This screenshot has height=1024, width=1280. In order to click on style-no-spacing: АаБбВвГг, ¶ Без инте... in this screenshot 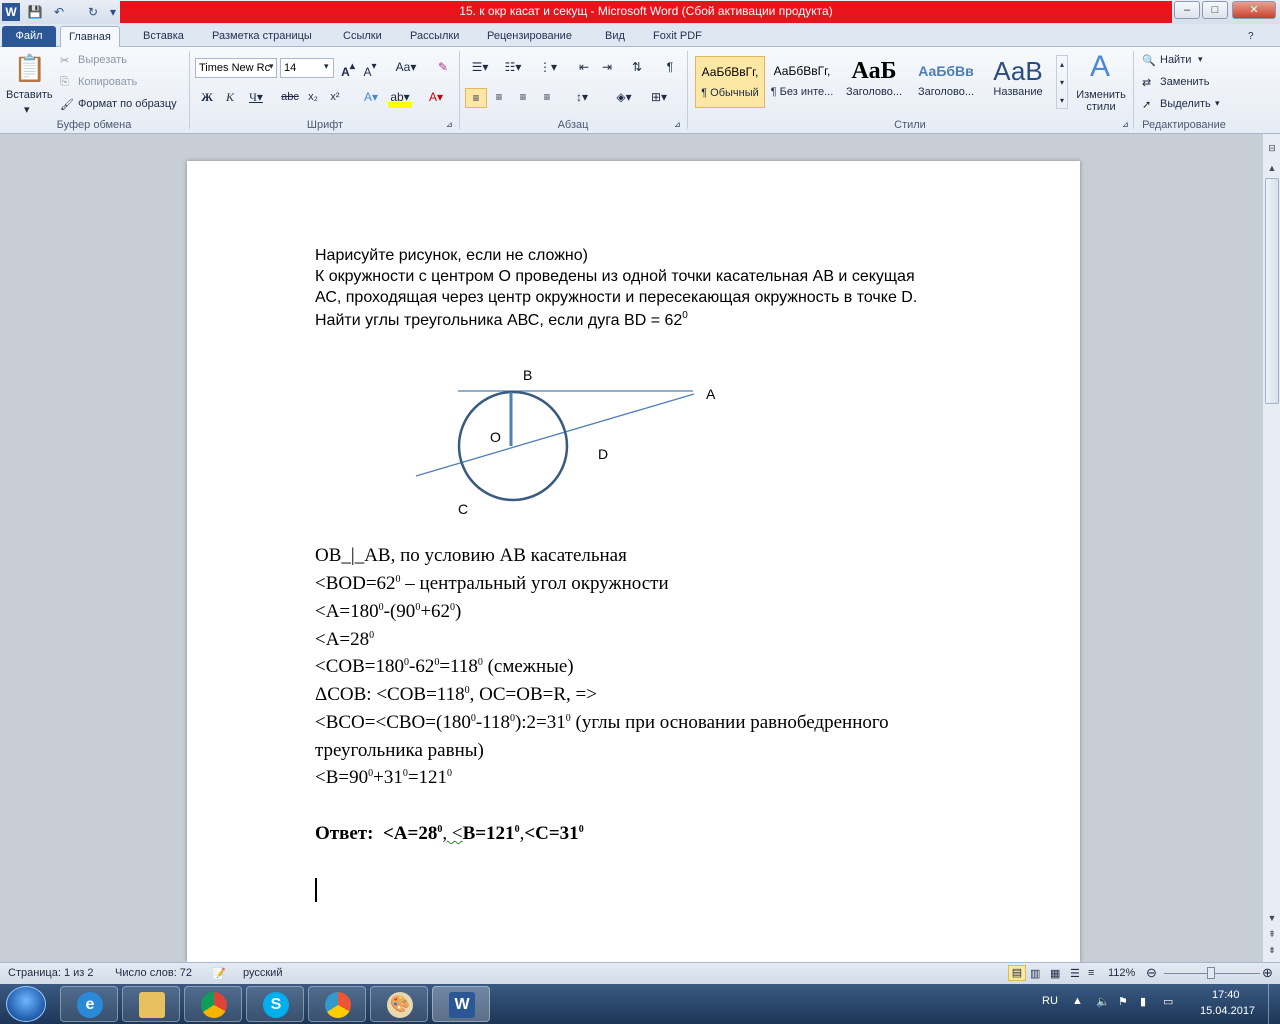, I will do `click(802, 82)`.